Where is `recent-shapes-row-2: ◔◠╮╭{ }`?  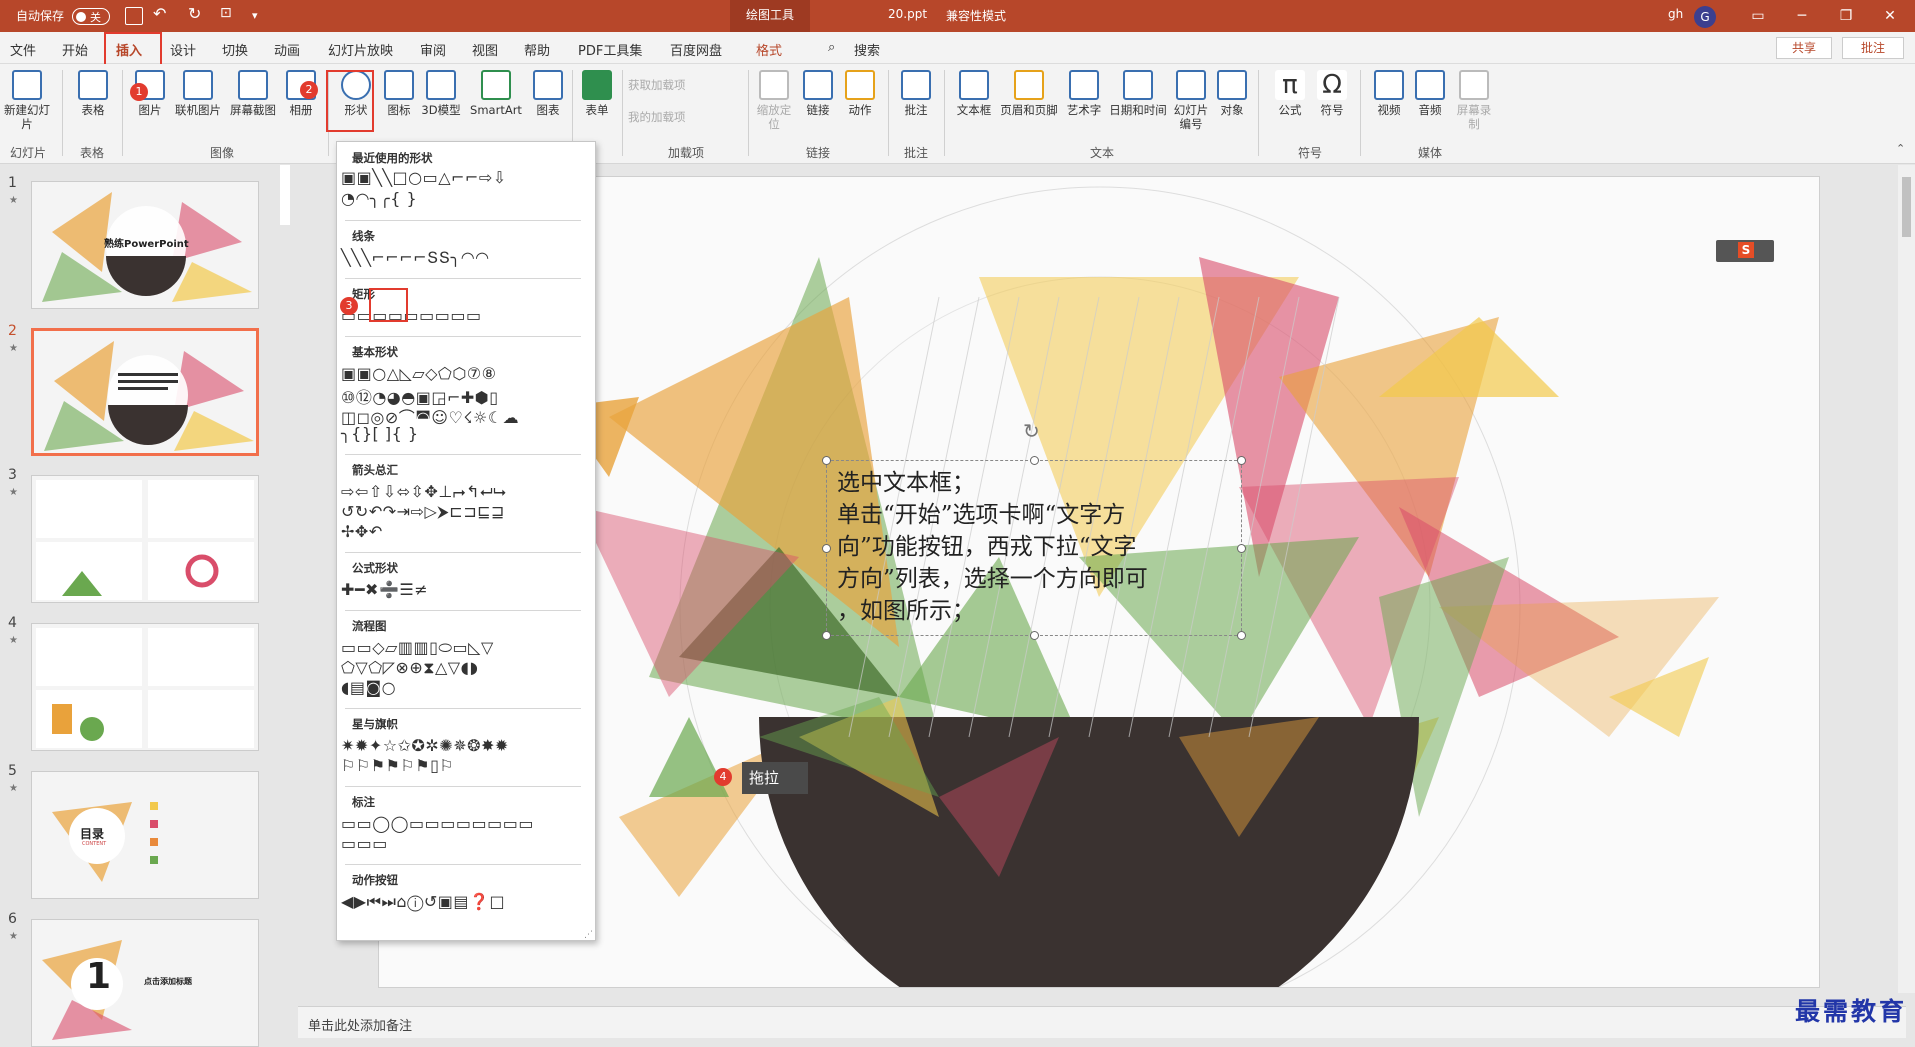 recent-shapes-row-2: ◔◠╮╭{ } is located at coordinates (379, 198).